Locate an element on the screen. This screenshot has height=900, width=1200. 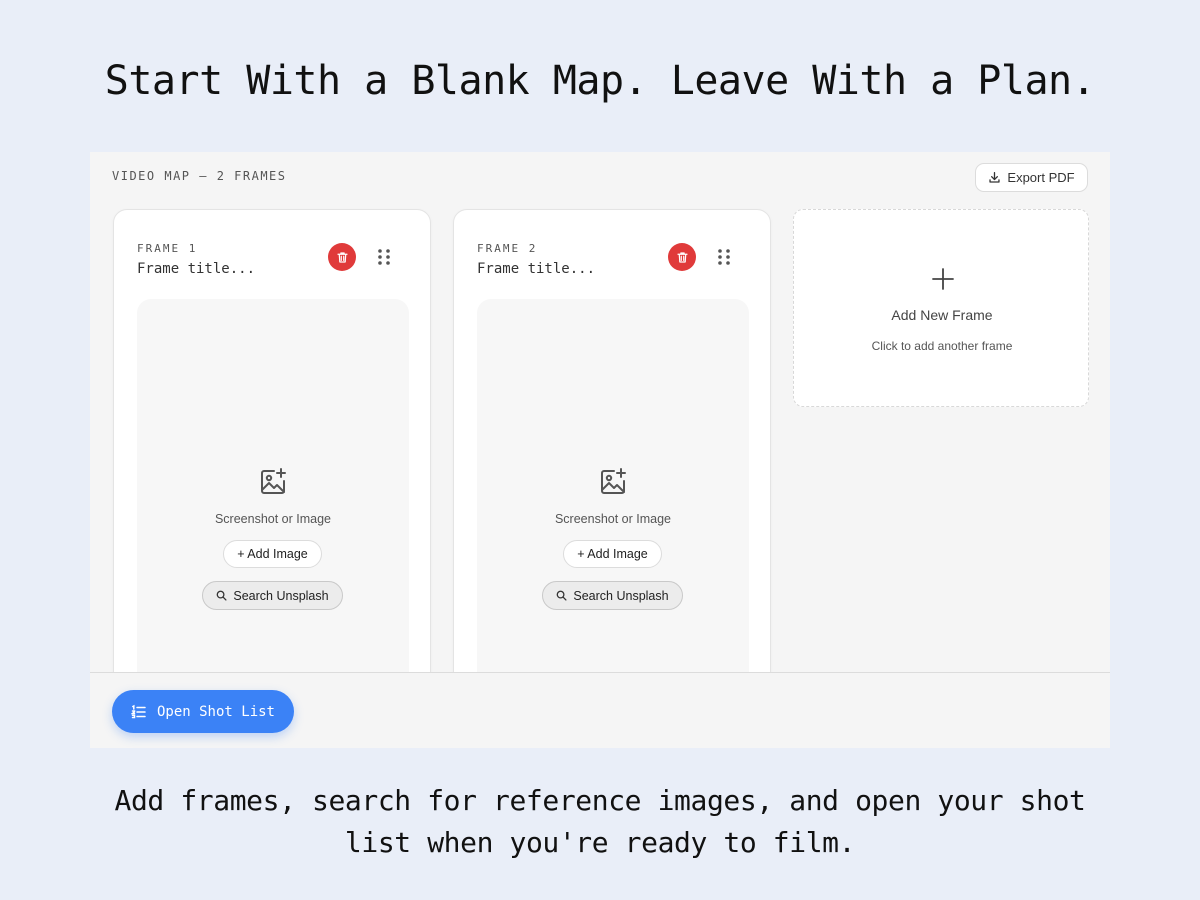
frame-label: FRAME 1 is located at coordinates (167, 248).